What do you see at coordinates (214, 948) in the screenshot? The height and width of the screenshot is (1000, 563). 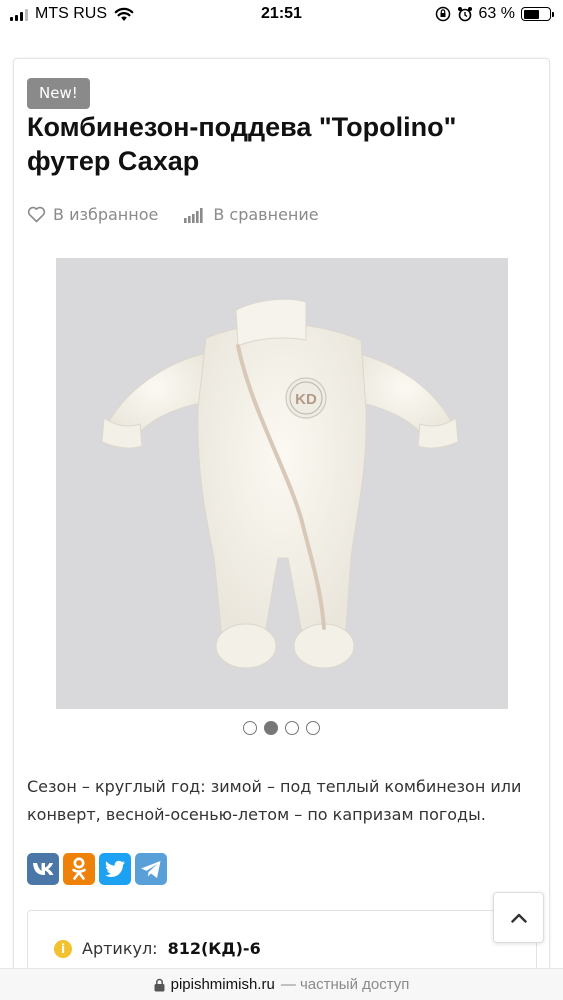 I see `article-value: 812(КД)-6` at bounding box center [214, 948].